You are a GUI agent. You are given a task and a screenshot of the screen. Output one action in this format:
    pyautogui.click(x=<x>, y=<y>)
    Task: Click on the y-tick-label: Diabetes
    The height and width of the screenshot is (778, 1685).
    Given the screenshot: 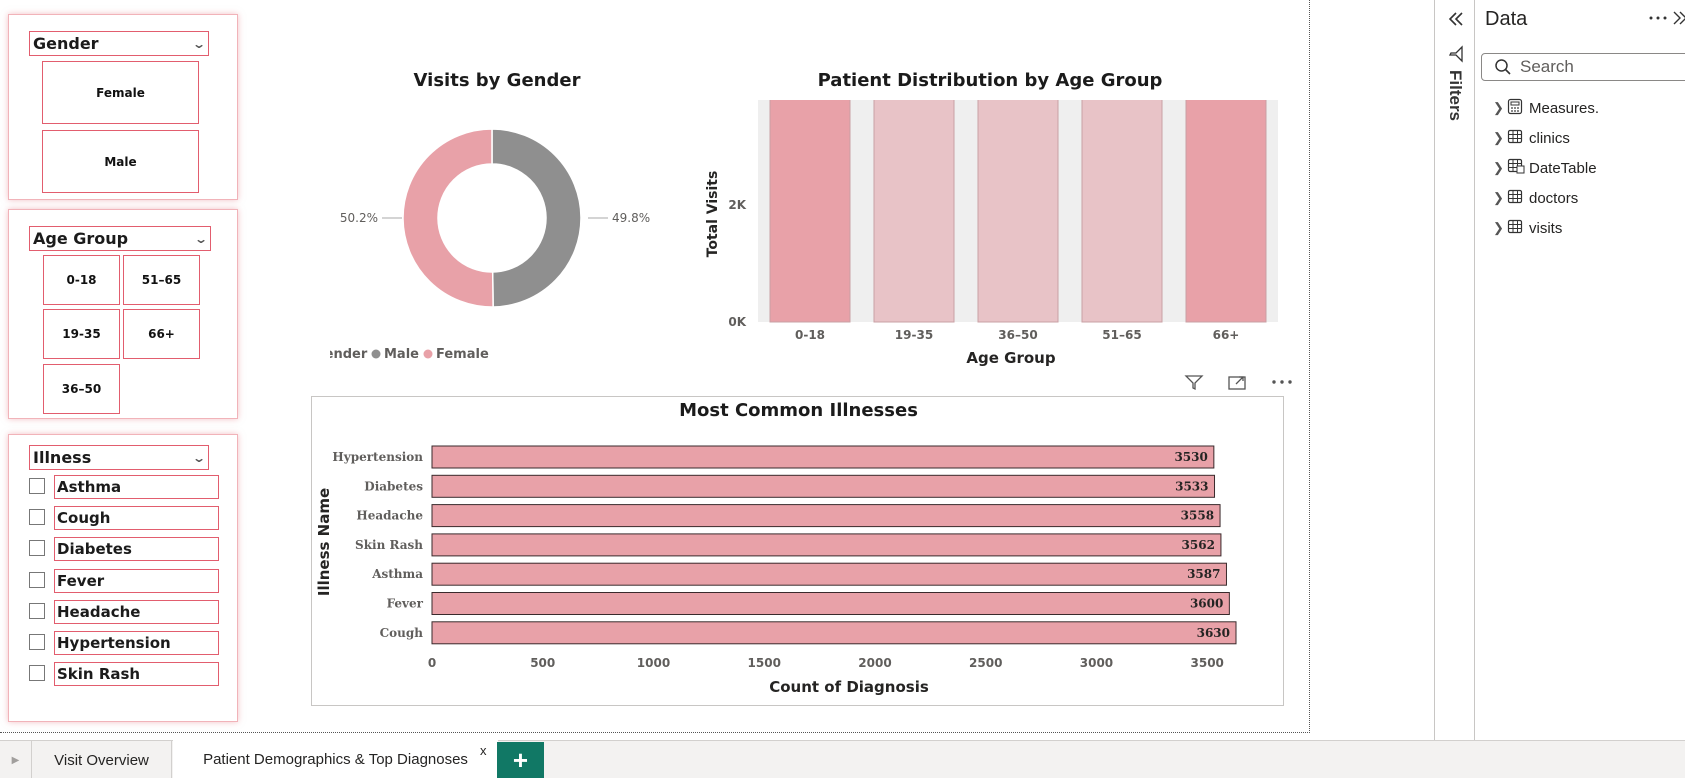 What is the action you would take?
    pyautogui.click(x=393, y=486)
    